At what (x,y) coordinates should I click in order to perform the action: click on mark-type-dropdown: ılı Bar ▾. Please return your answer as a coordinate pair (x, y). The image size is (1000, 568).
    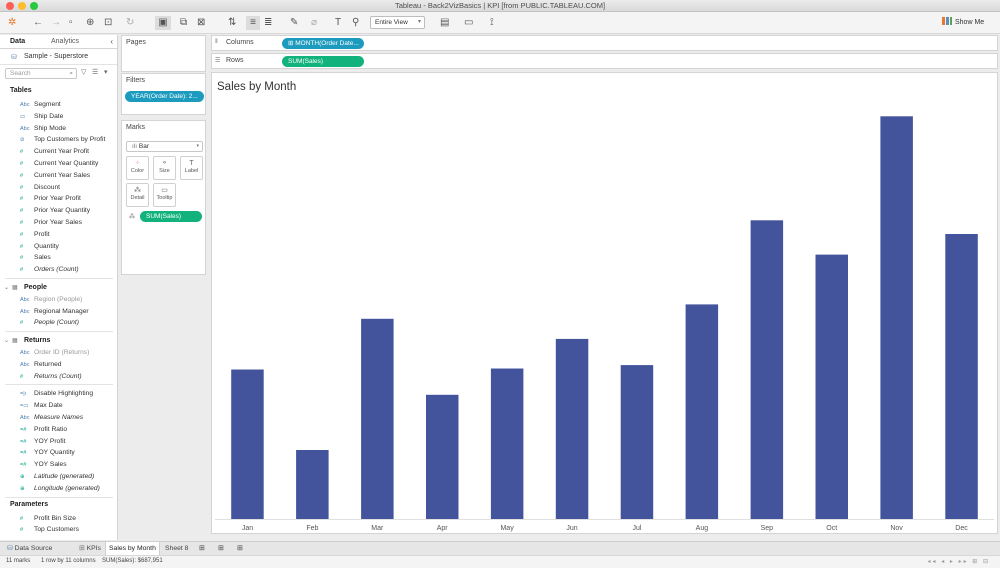
    Looking at the image, I should click on (164, 146).